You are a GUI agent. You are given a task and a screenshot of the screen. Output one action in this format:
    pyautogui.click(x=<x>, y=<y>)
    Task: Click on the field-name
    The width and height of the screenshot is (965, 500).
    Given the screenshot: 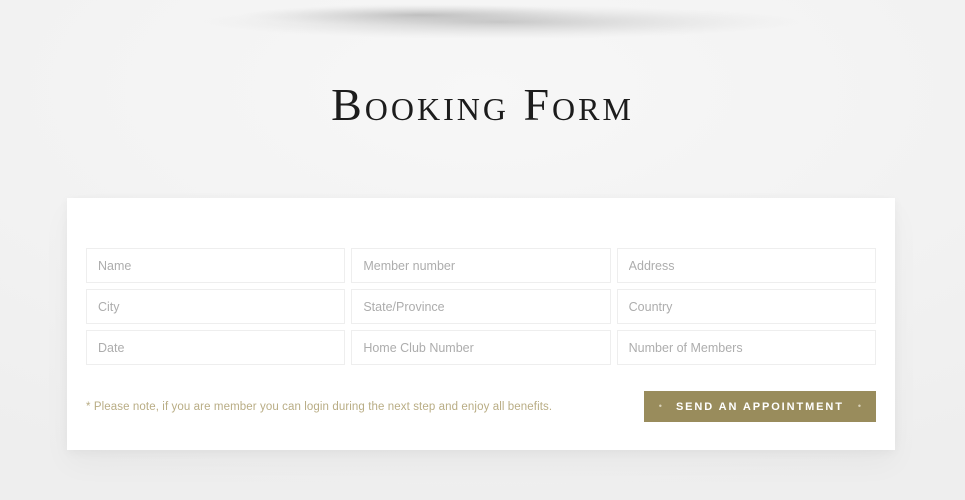 What is the action you would take?
    pyautogui.click(x=216, y=265)
    